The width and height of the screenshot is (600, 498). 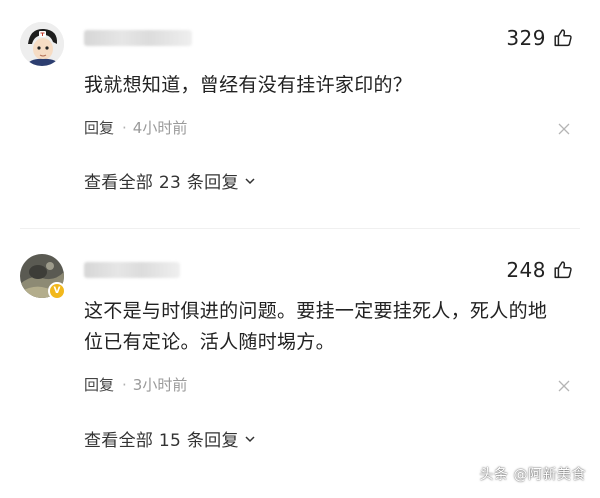 I want to click on avatar, so click(x=42, y=44).